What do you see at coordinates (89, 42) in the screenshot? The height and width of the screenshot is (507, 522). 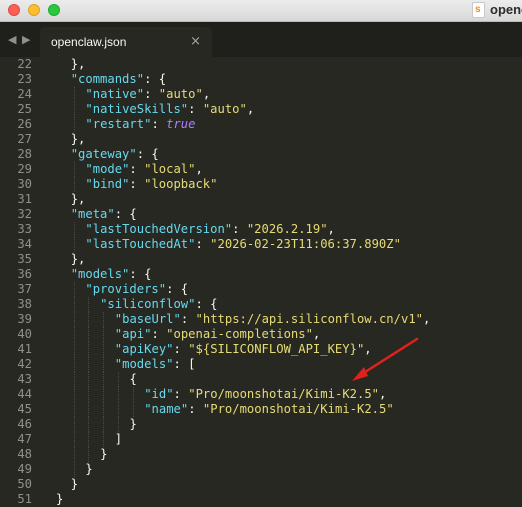 I see `tab-label: openclaw.json` at bounding box center [89, 42].